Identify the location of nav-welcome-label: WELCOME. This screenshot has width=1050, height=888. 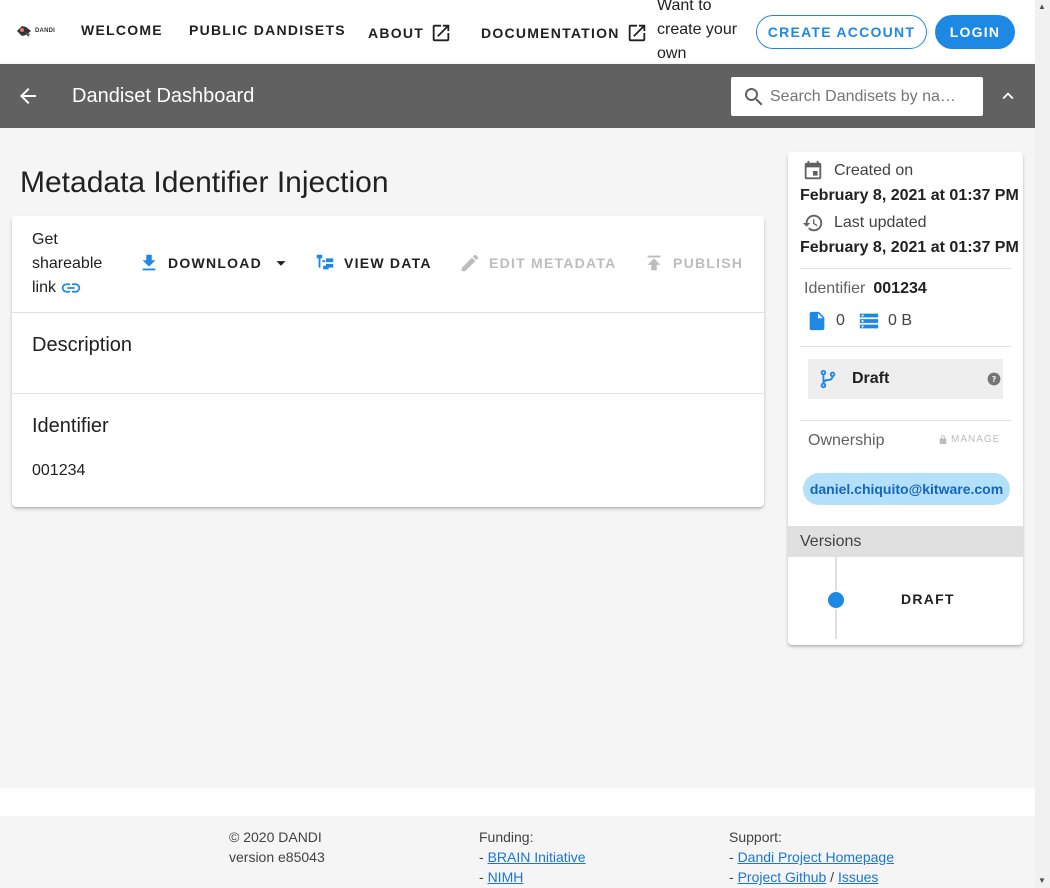
(122, 30).